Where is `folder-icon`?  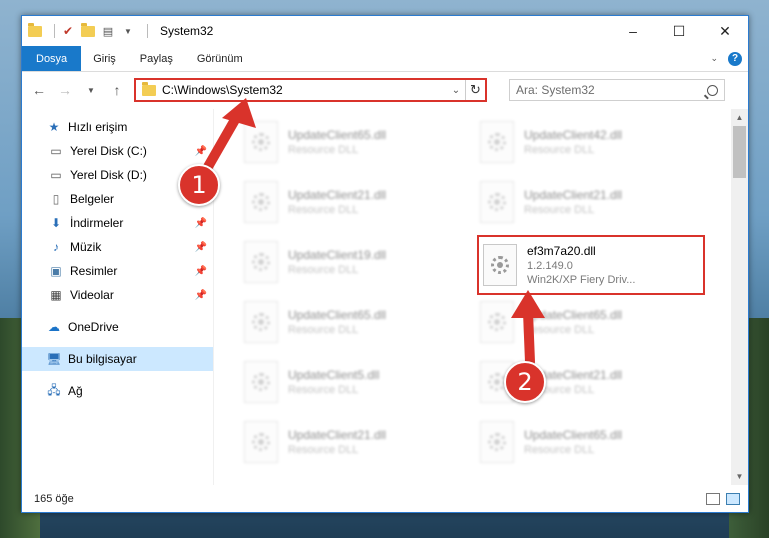
folder-icon is located at coordinates (35, 30).